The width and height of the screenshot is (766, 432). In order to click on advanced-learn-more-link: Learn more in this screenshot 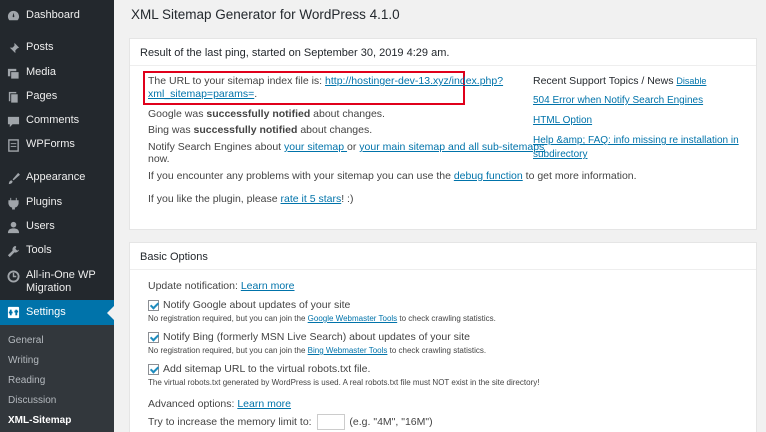, I will do `click(264, 404)`.